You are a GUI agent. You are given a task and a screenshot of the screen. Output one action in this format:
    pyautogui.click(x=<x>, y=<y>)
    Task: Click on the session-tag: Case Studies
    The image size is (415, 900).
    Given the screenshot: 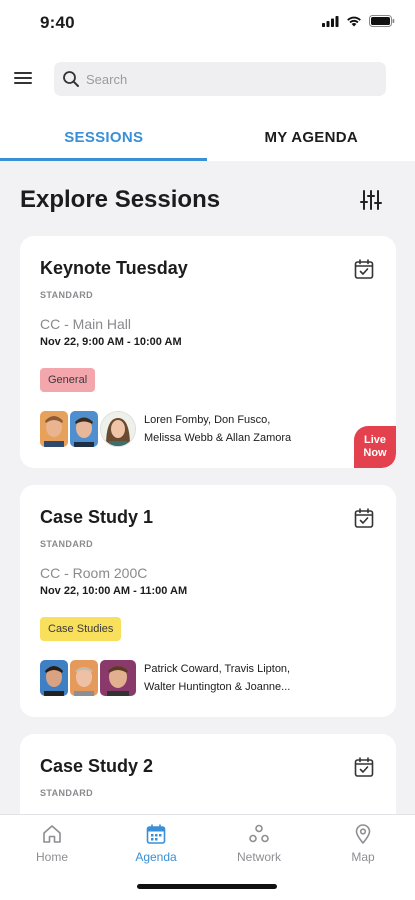 What is the action you would take?
    pyautogui.click(x=81, y=629)
    